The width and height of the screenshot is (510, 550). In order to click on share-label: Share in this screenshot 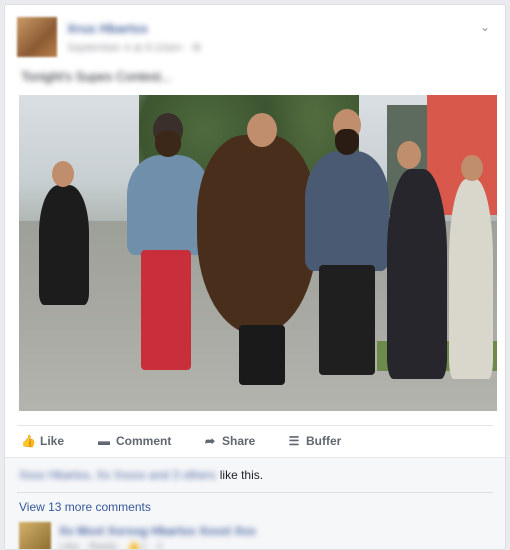, I will do `click(239, 441)`.